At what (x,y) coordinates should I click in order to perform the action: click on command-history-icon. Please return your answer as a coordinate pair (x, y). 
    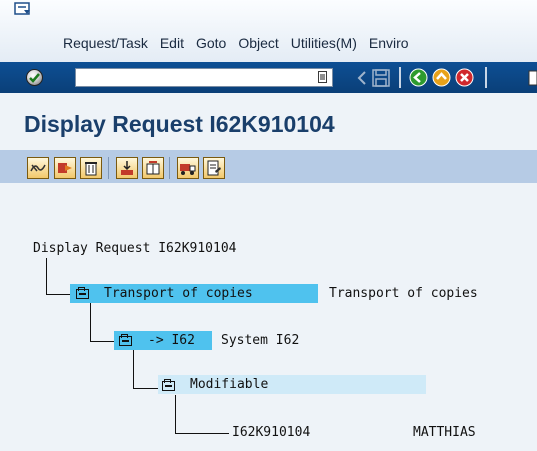
    Looking at the image, I should click on (322, 77).